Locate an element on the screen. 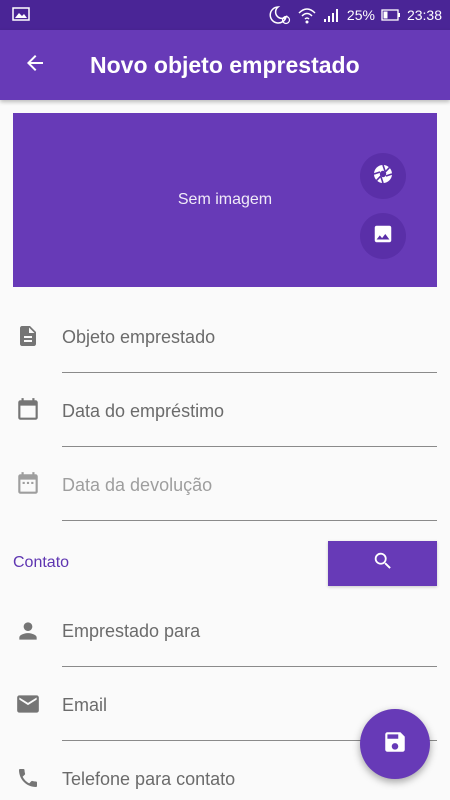 The width and height of the screenshot is (450, 800). loan-date-input is located at coordinates (249, 411).